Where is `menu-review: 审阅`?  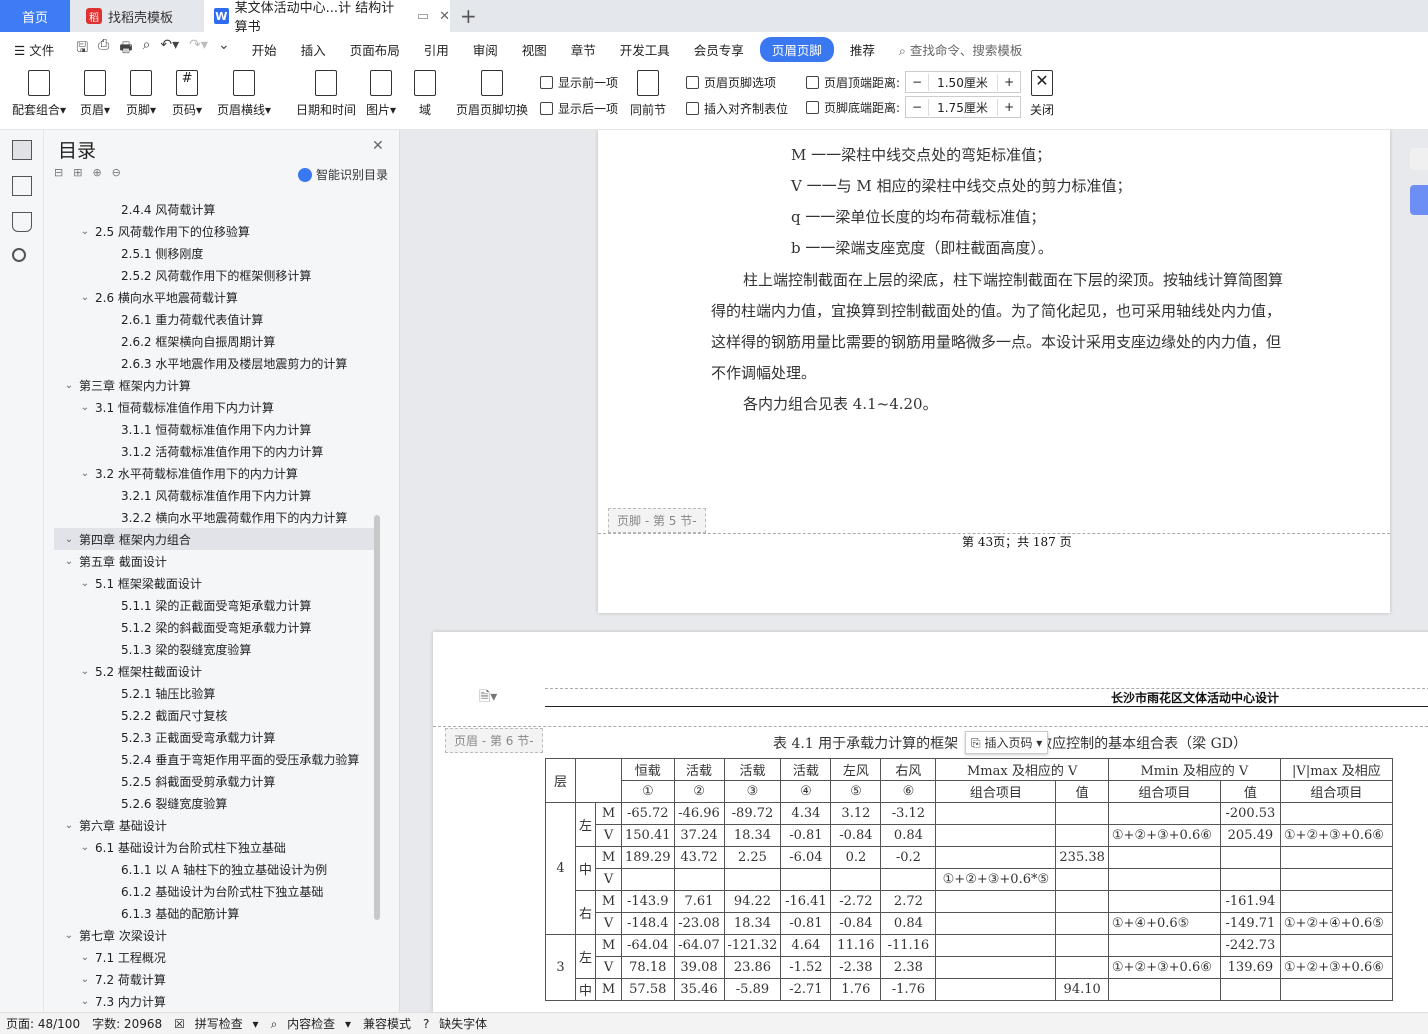 menu-review: 审阅 is located at coordinates (485, 49).